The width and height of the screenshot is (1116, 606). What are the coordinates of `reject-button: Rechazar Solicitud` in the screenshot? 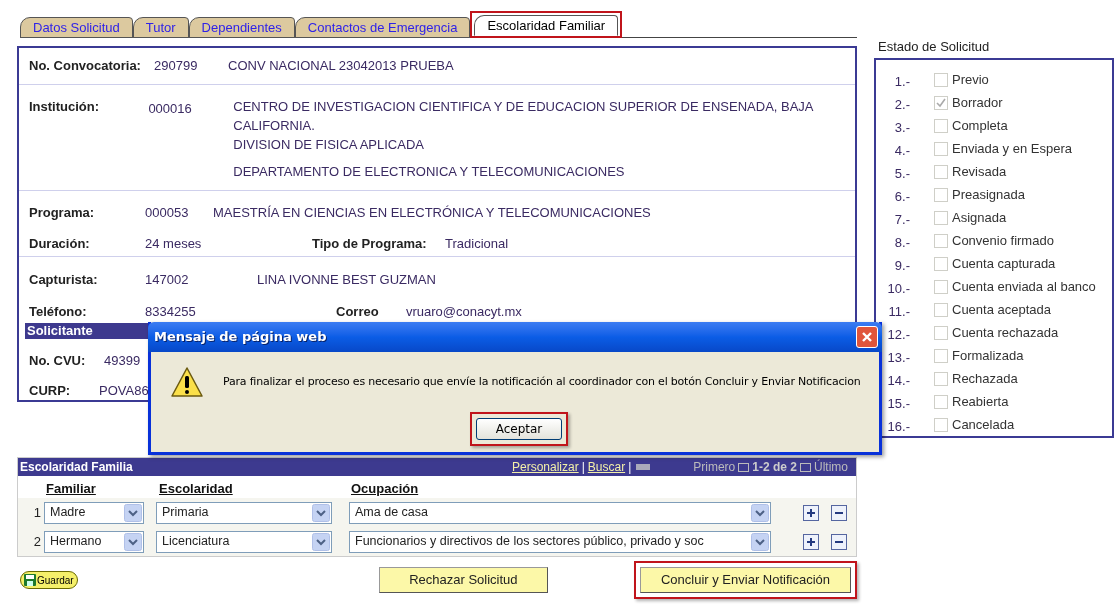 It's located at (463, 580).